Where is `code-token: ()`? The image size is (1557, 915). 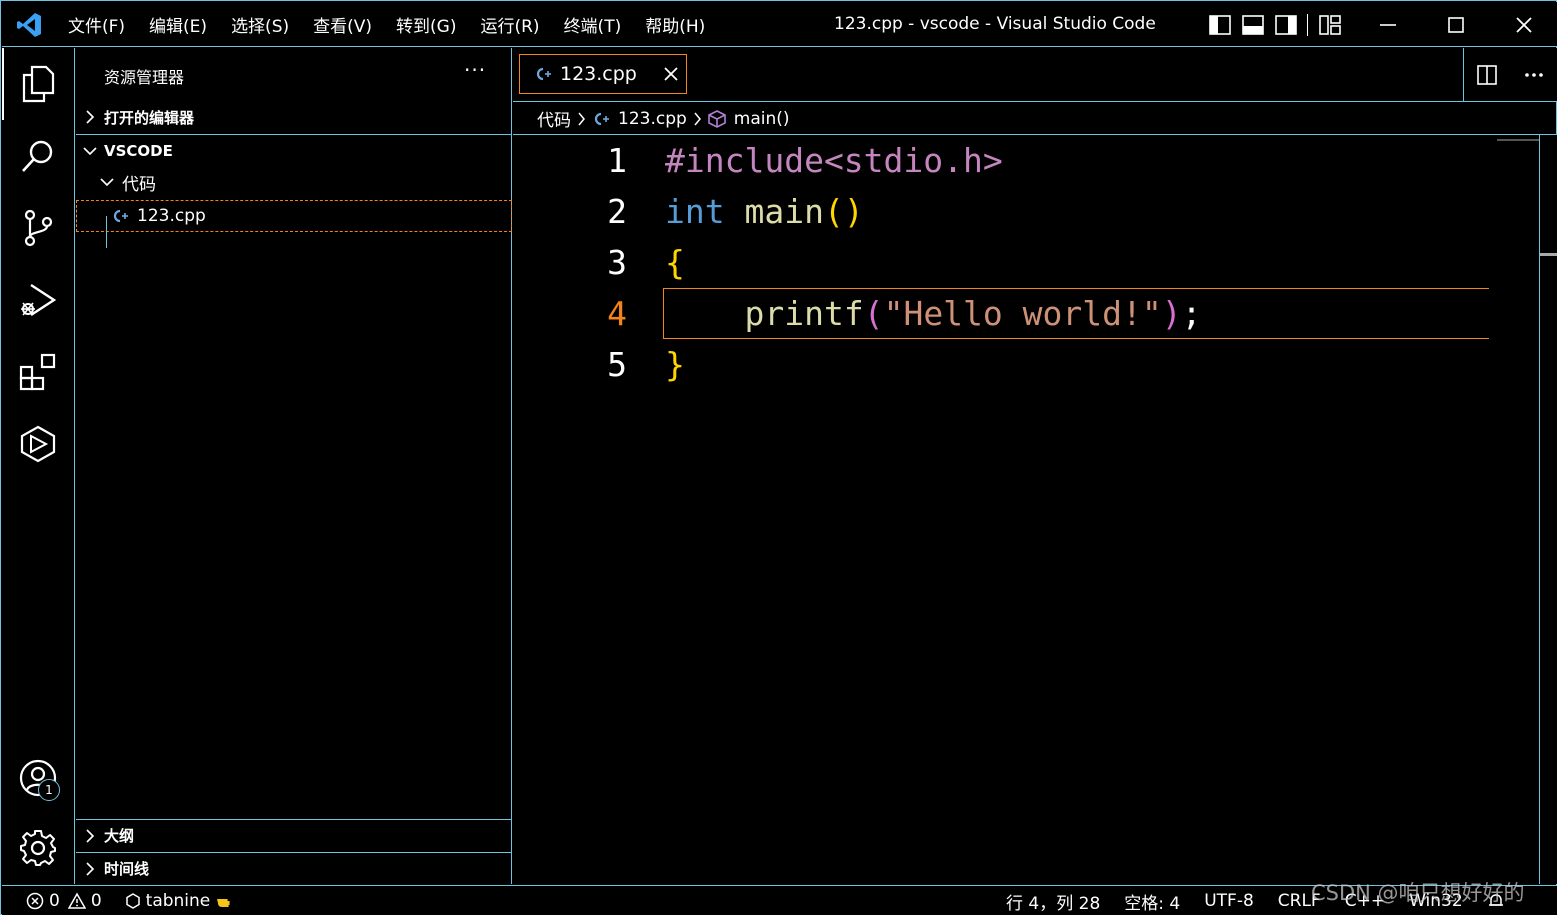 code-token: () is located at coordinates (843, 211).